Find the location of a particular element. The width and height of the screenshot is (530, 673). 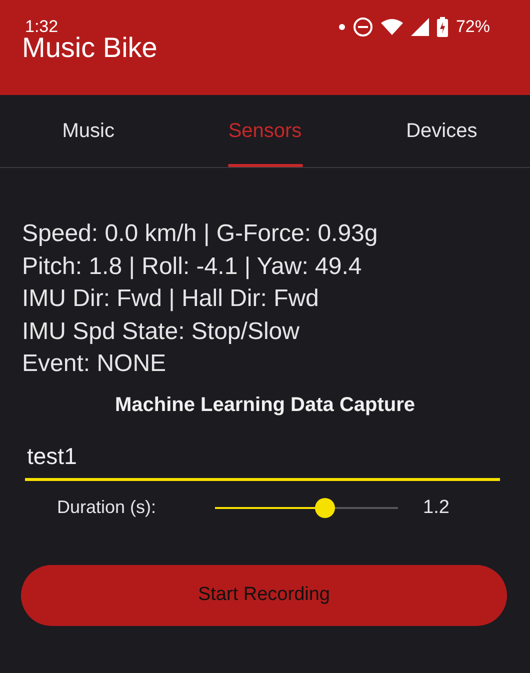

sensor-reading: Event: NONE is located at coordinates (95, 364).